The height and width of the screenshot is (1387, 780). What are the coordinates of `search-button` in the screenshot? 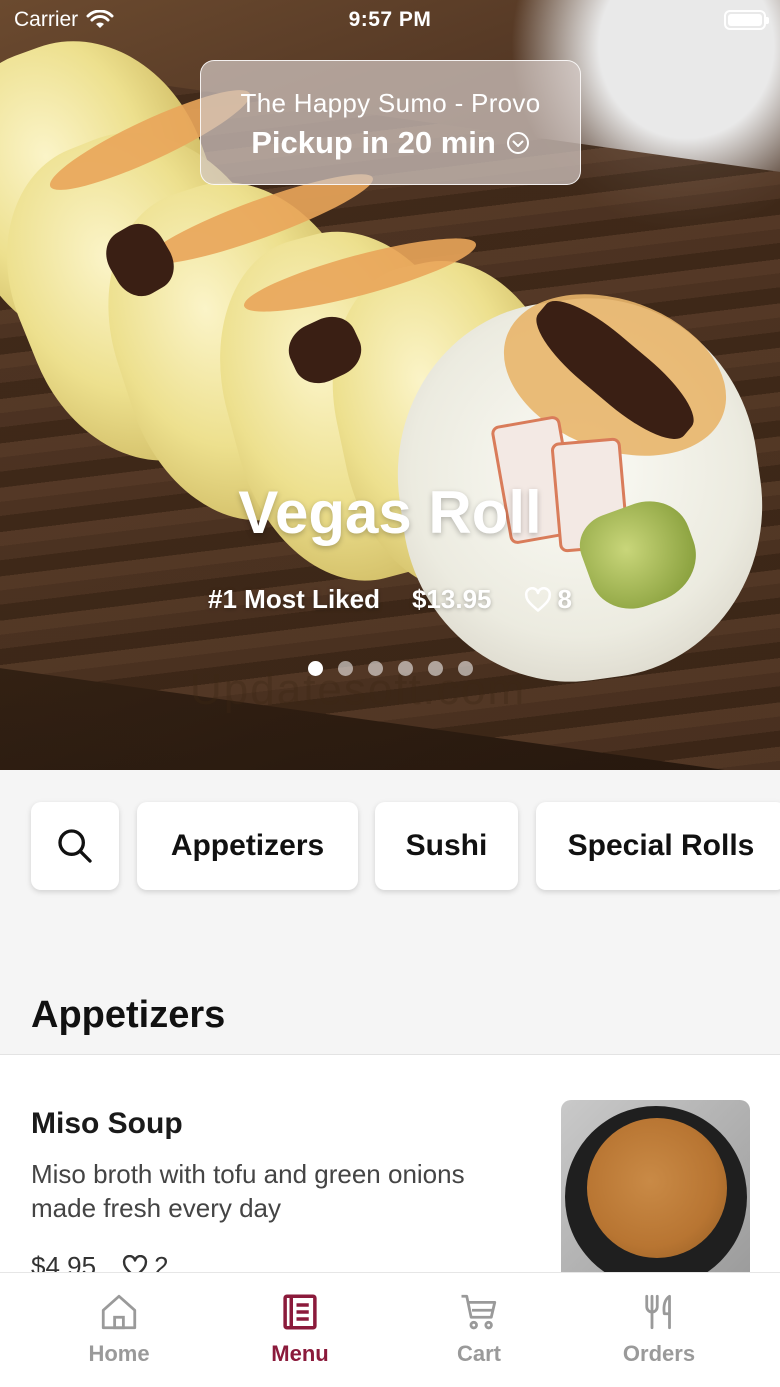 It's located at (75, 846).